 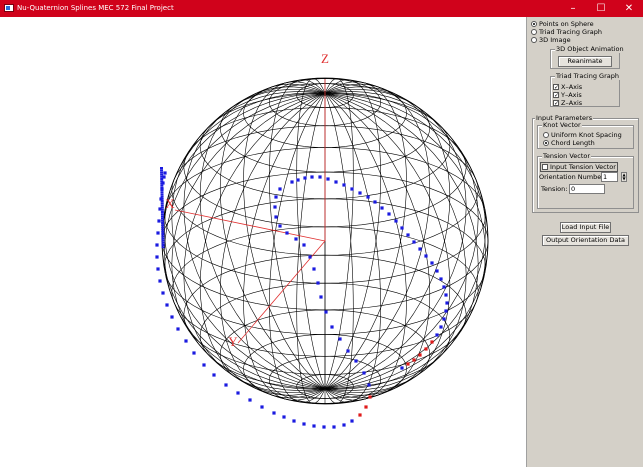 I want to click on orientation-number-field: 1, so click(x=609, y=177).